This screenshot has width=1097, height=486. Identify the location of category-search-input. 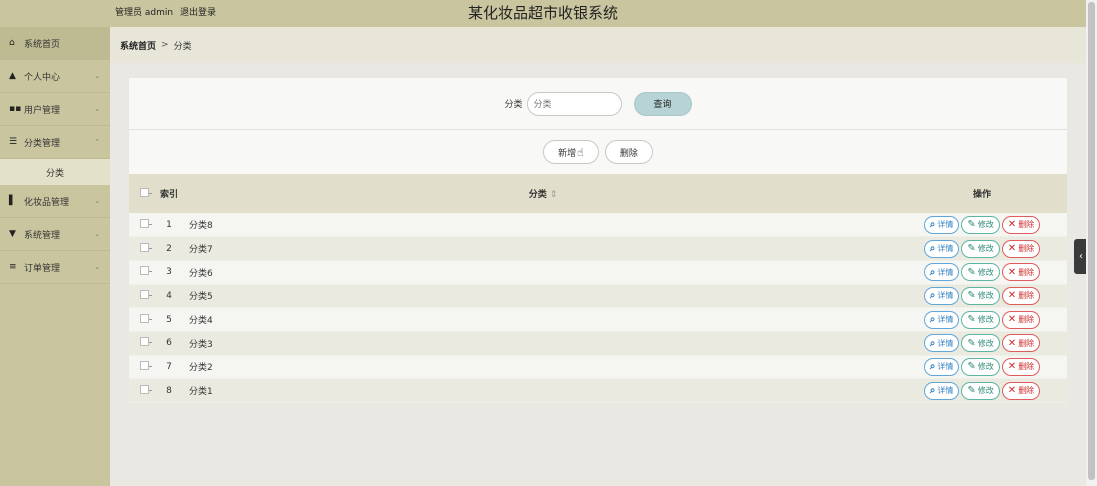
(574, 103).